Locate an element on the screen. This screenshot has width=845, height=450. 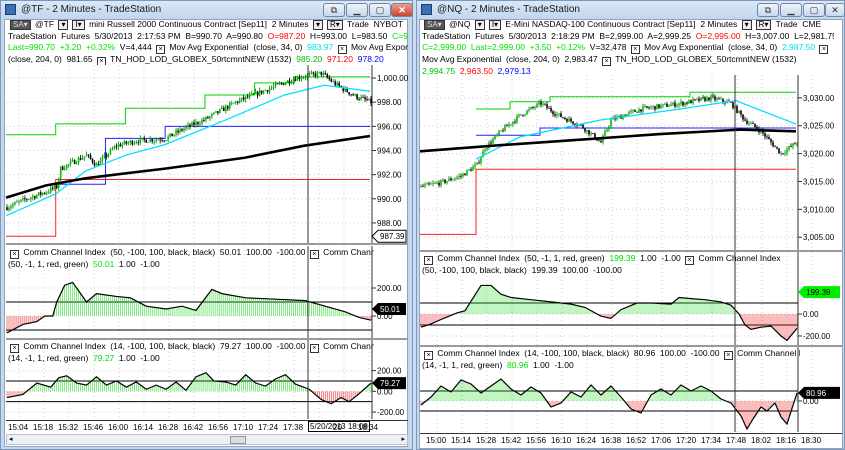
horizontal-scrollbar: ◂ ▸ is located at coordinates (207, 439).